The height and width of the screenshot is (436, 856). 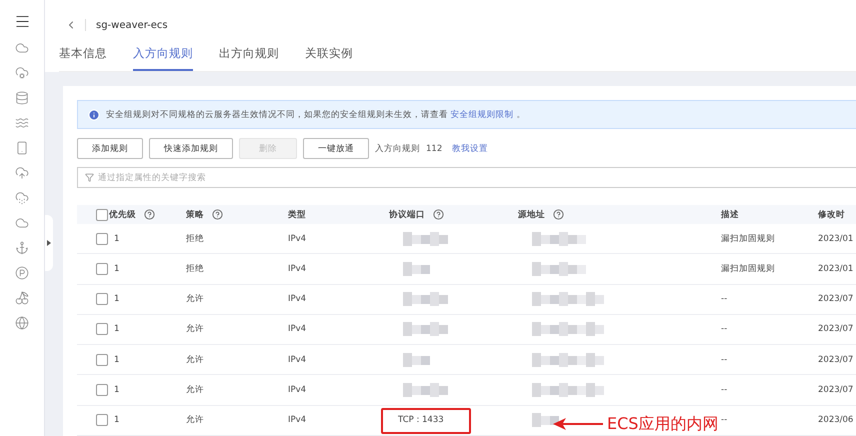 What do you see at coordinates (191, 149) in the screenshot?
I see `toolbar-button: 快速添加规则` at bounding box center [191, 149].